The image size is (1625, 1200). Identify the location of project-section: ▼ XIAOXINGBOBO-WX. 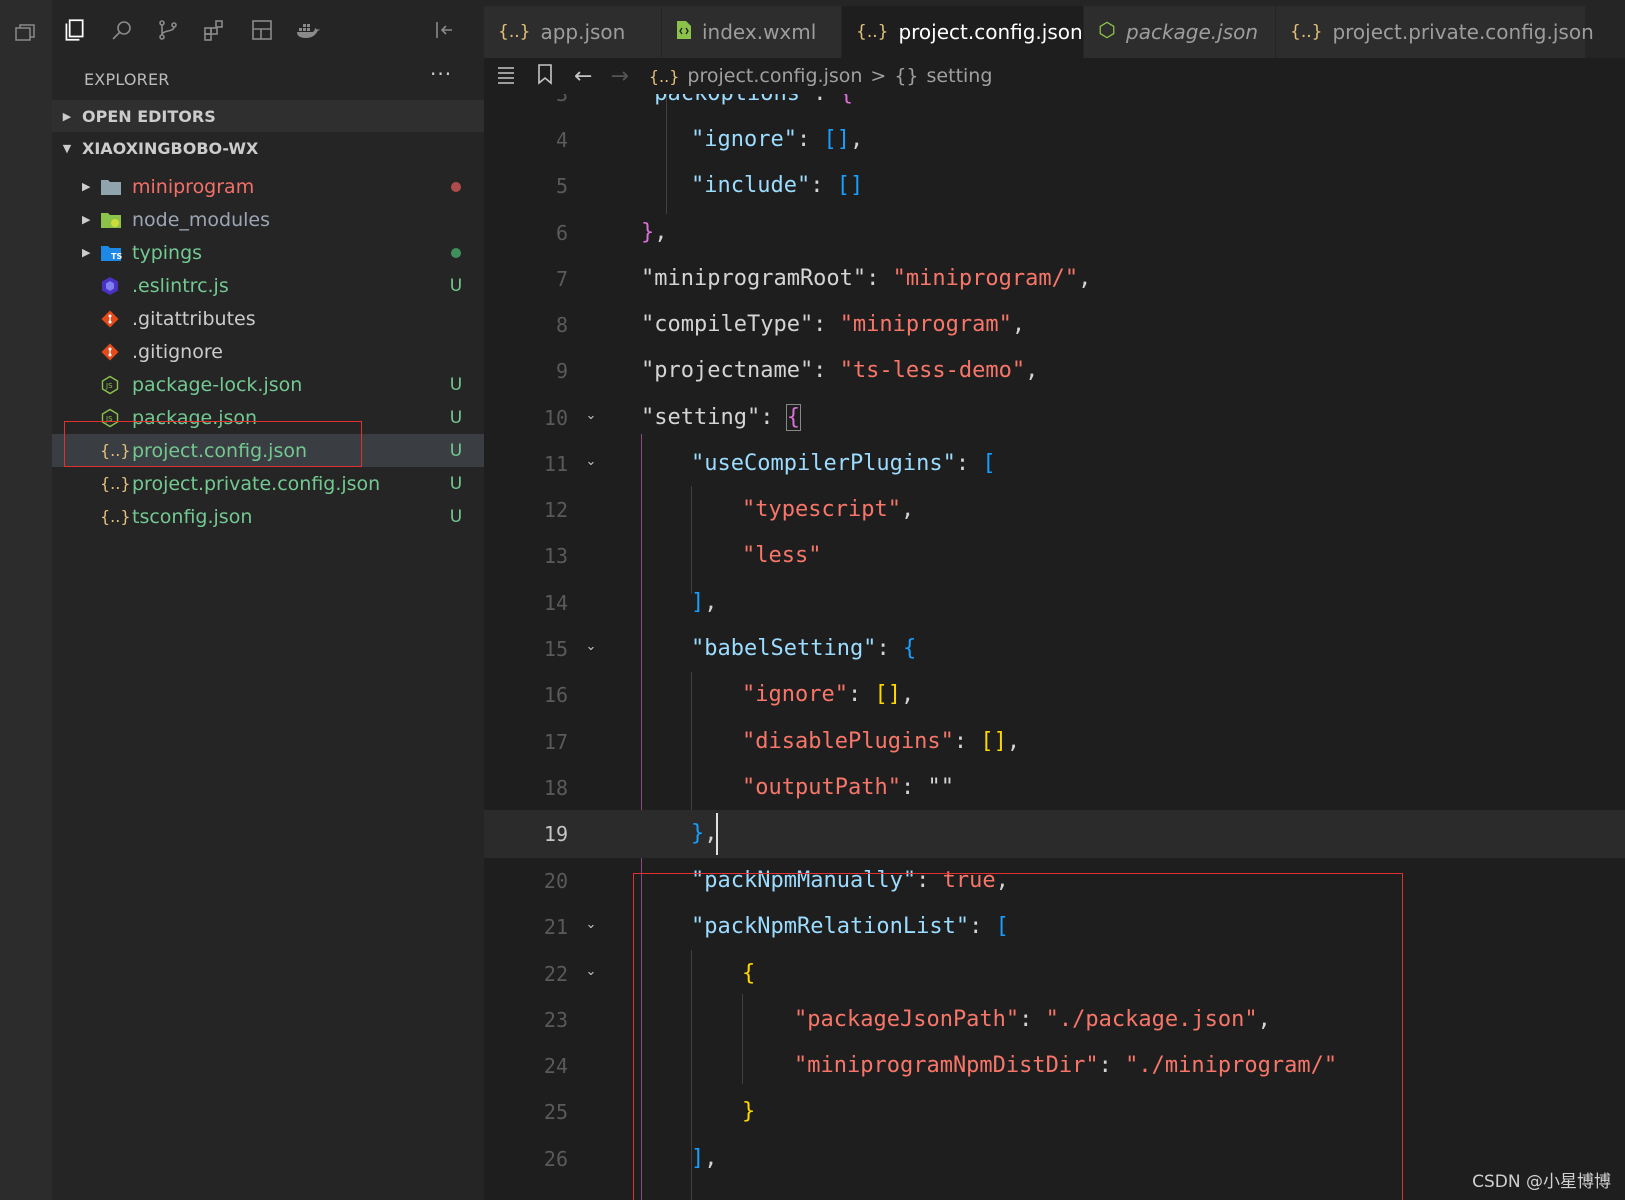
(268, 148).